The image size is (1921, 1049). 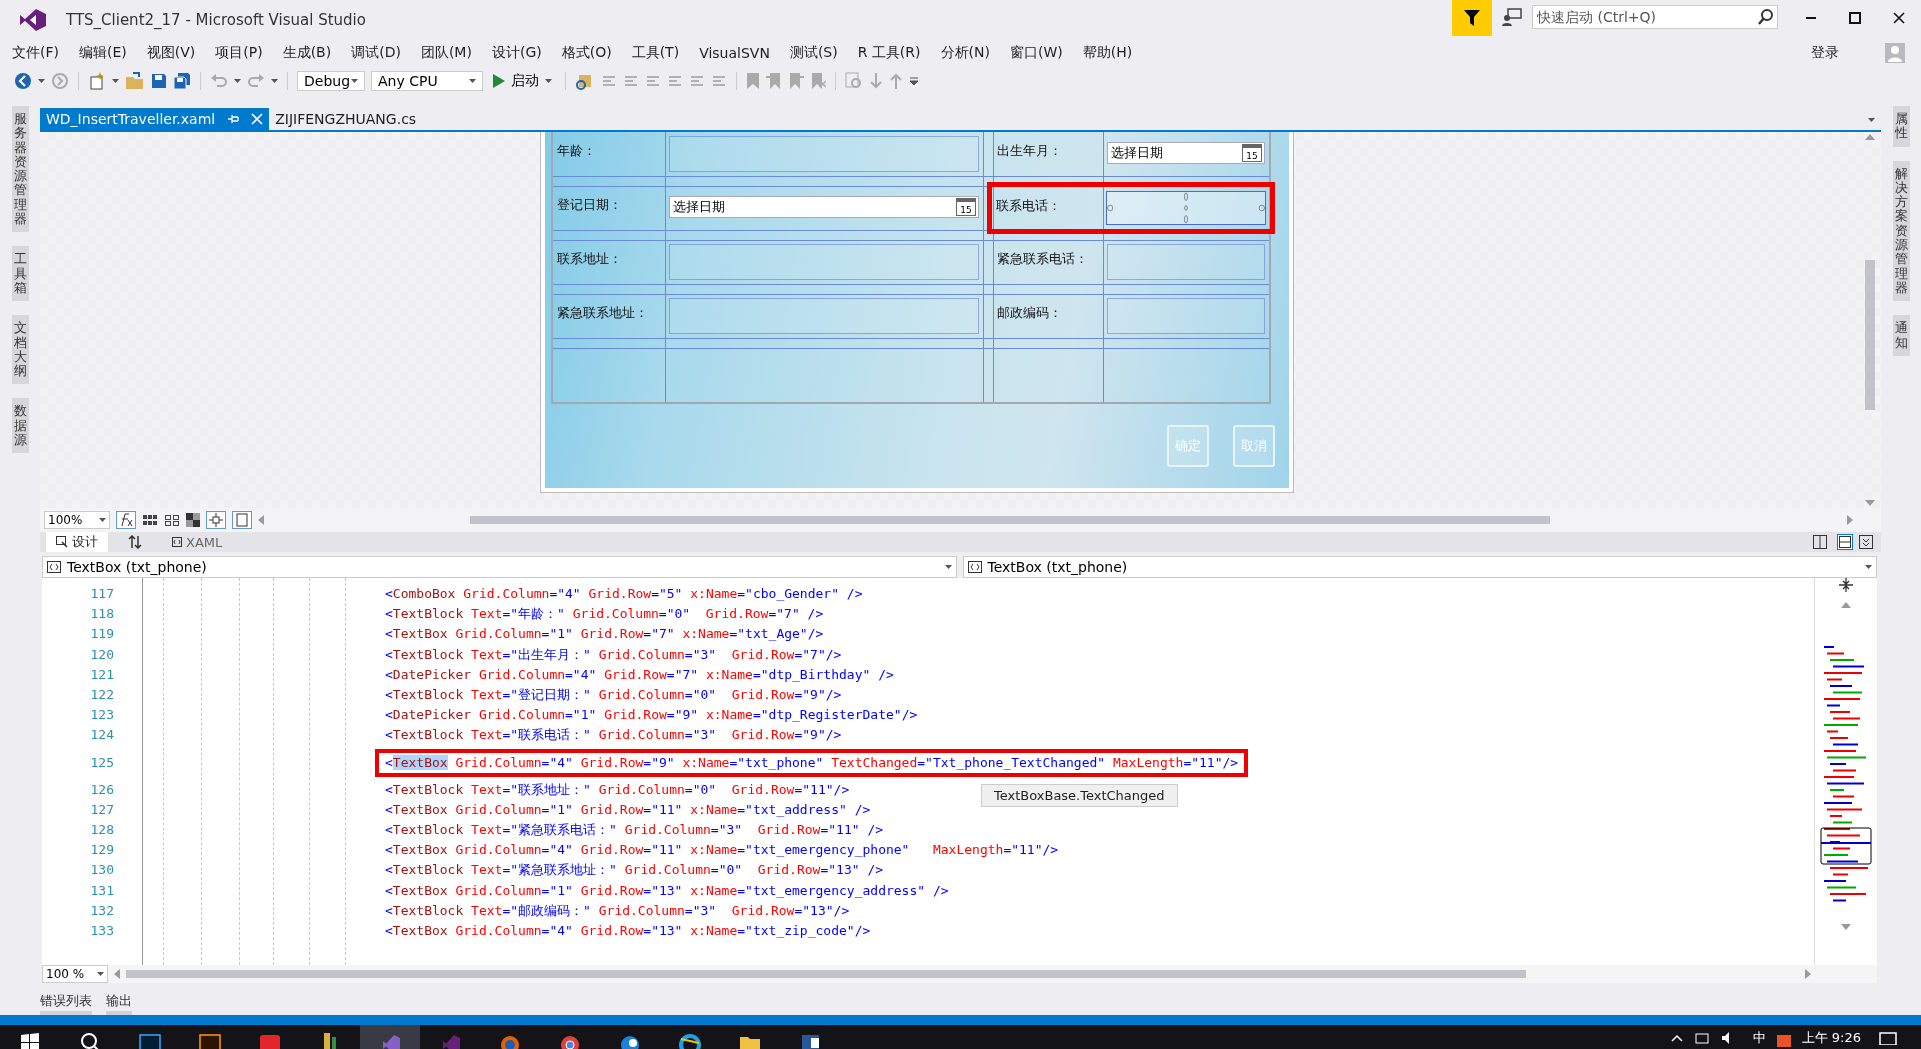 What do you see at coordinates (20, 274) in the screenshot?
I see `tool-window-tab: 工具箱` at bounding box center [20, 274].